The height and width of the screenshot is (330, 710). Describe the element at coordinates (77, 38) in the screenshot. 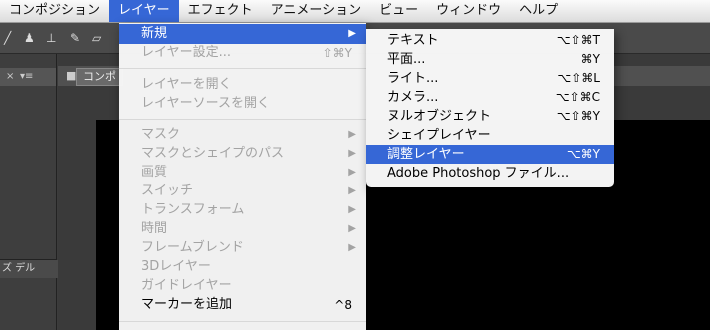

I see `brush-tool-icon: ✎` at that location.